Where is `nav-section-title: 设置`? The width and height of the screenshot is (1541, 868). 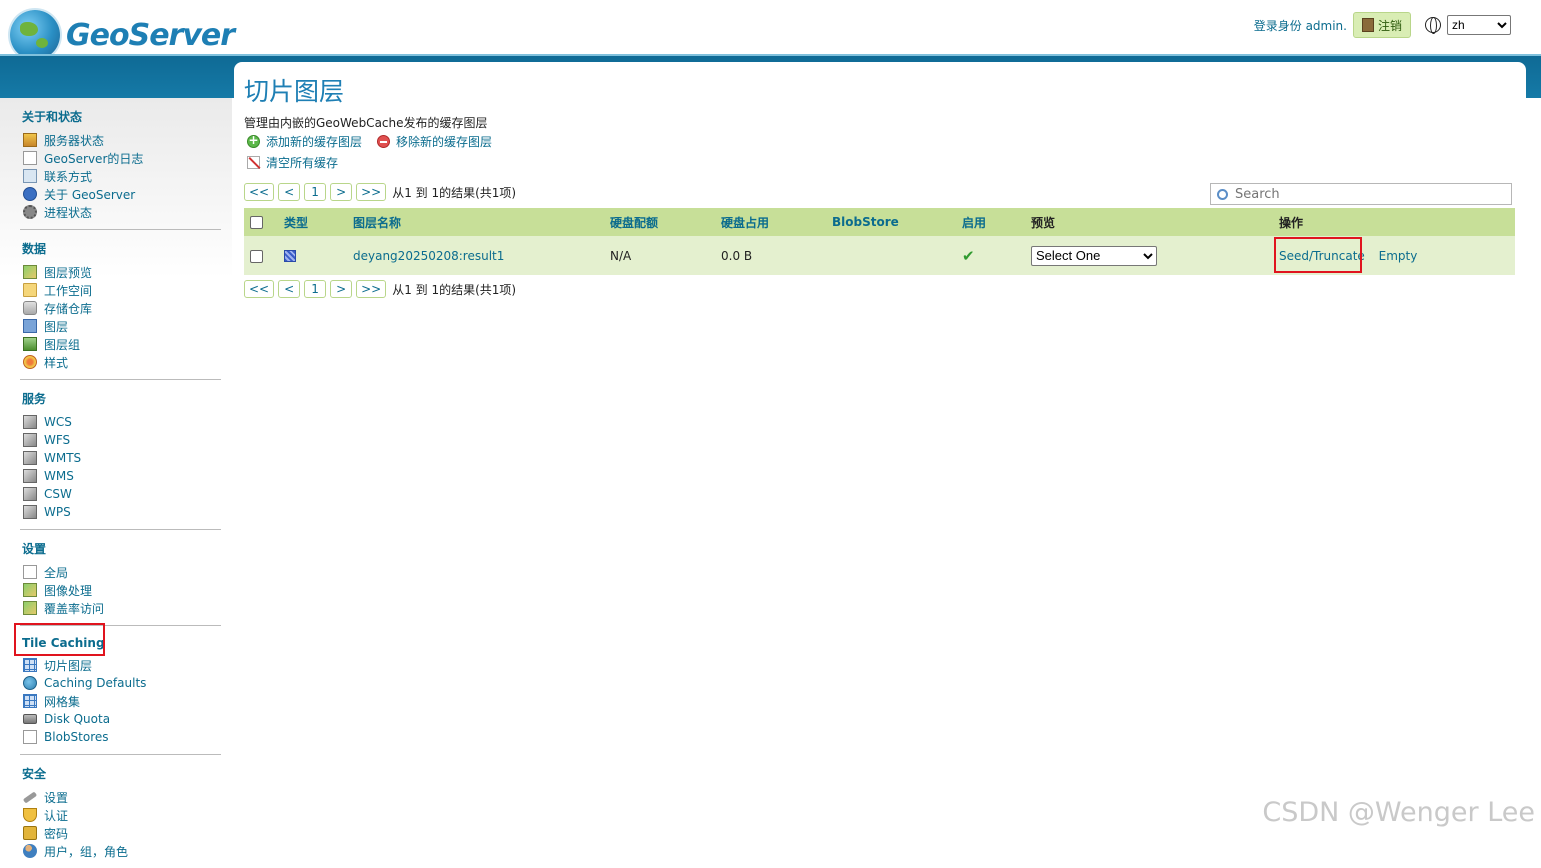
nav-section-title: 设置 is located at coordinates (121, 548).